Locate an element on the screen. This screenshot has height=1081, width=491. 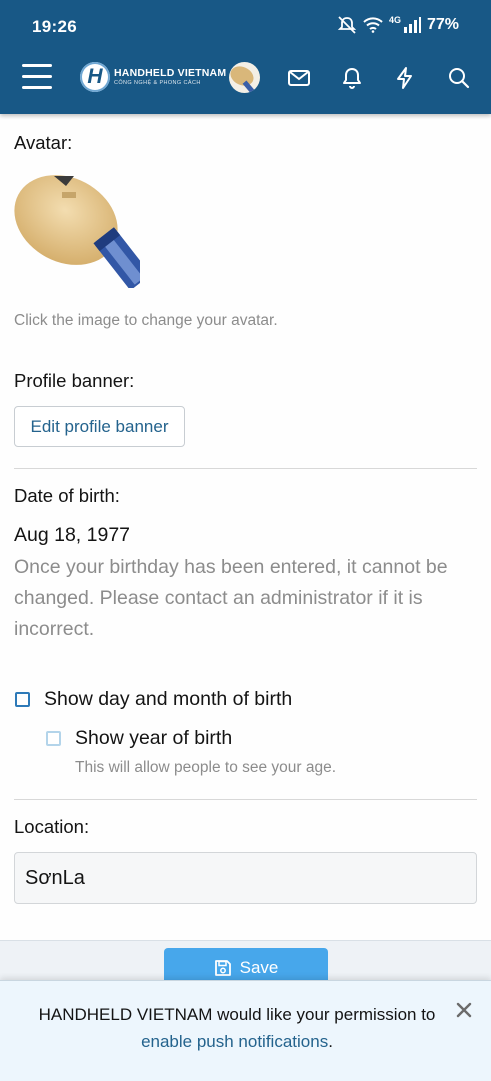
location-input: SơnLa is located at coordinates (245, 878).